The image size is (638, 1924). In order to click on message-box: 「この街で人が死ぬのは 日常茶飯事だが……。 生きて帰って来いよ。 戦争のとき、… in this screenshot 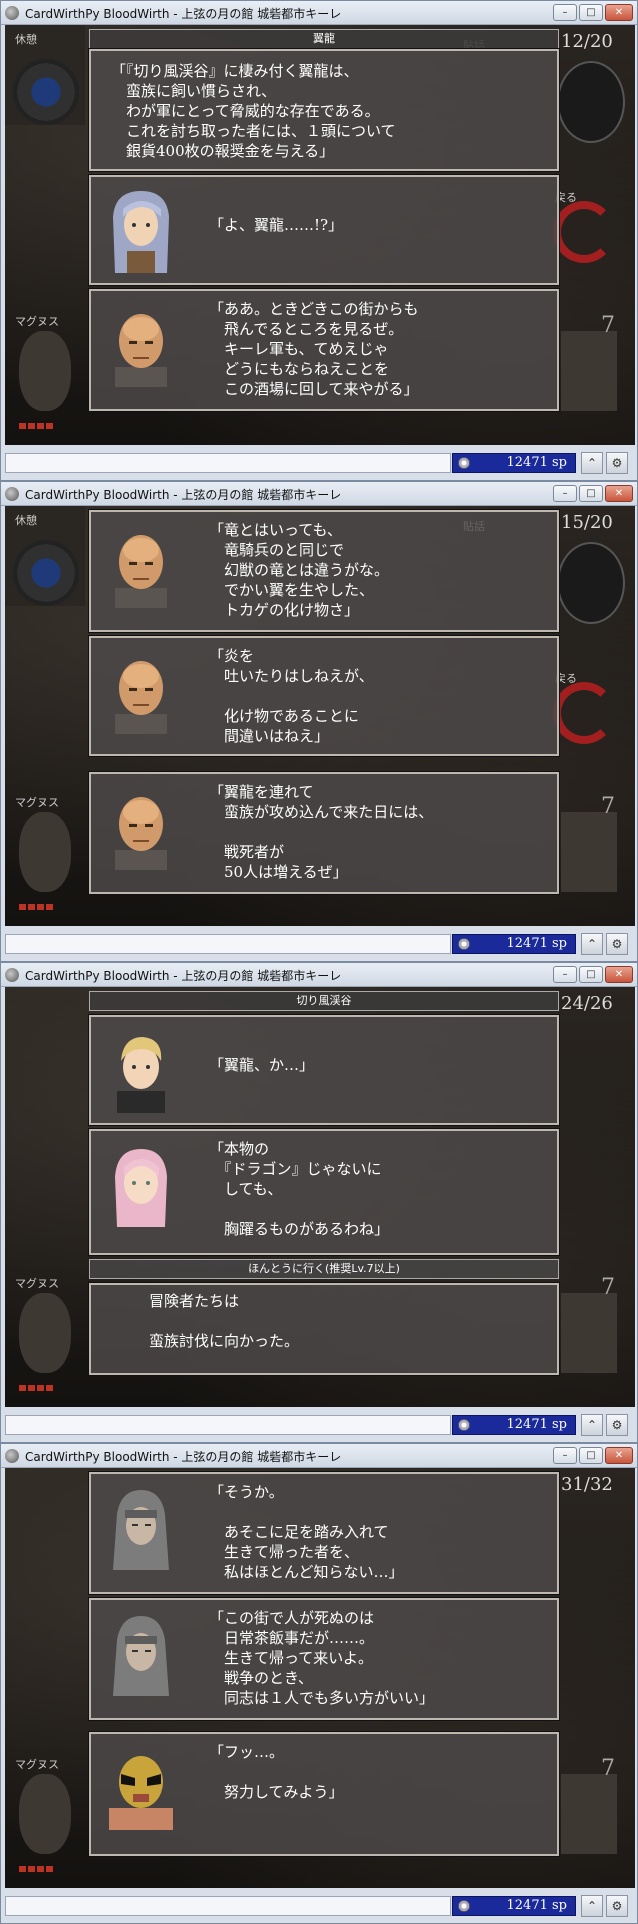, I will do `click(324, 1659)`.